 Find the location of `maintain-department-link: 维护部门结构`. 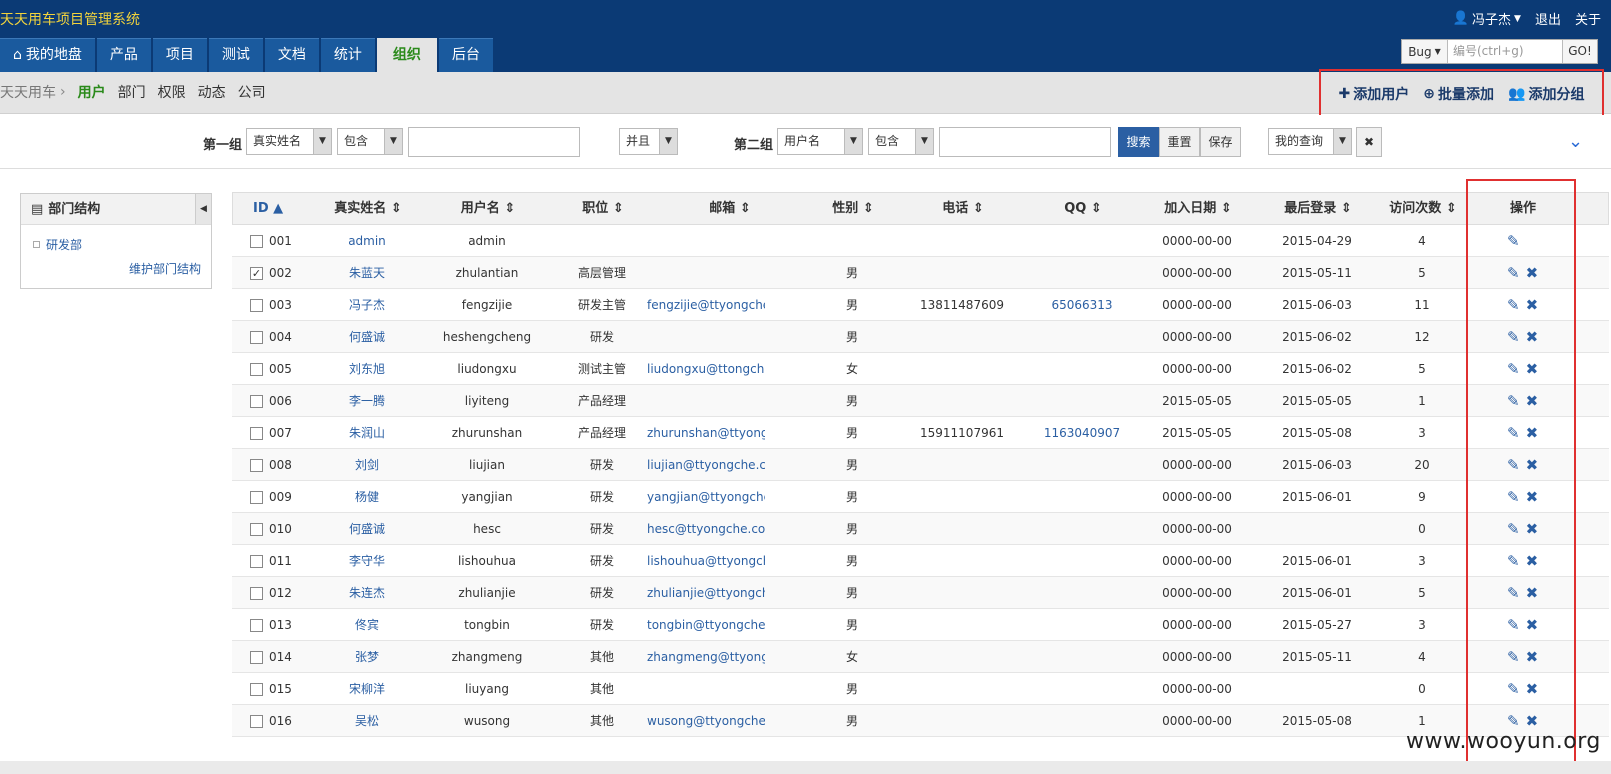

maintain-department-link: 维护部门结构 is located at coordinates (165, 268).